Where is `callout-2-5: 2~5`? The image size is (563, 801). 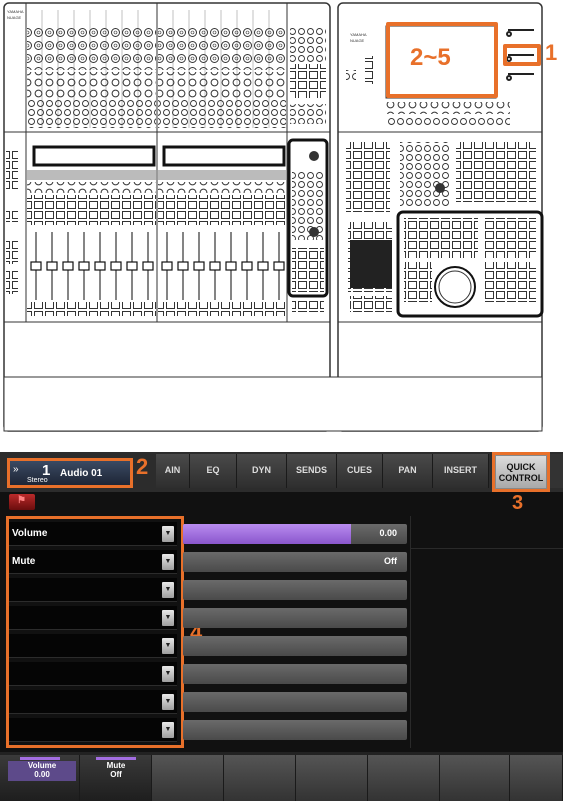 callout-2-5: 2~5 is located at coordinates (430, 57).